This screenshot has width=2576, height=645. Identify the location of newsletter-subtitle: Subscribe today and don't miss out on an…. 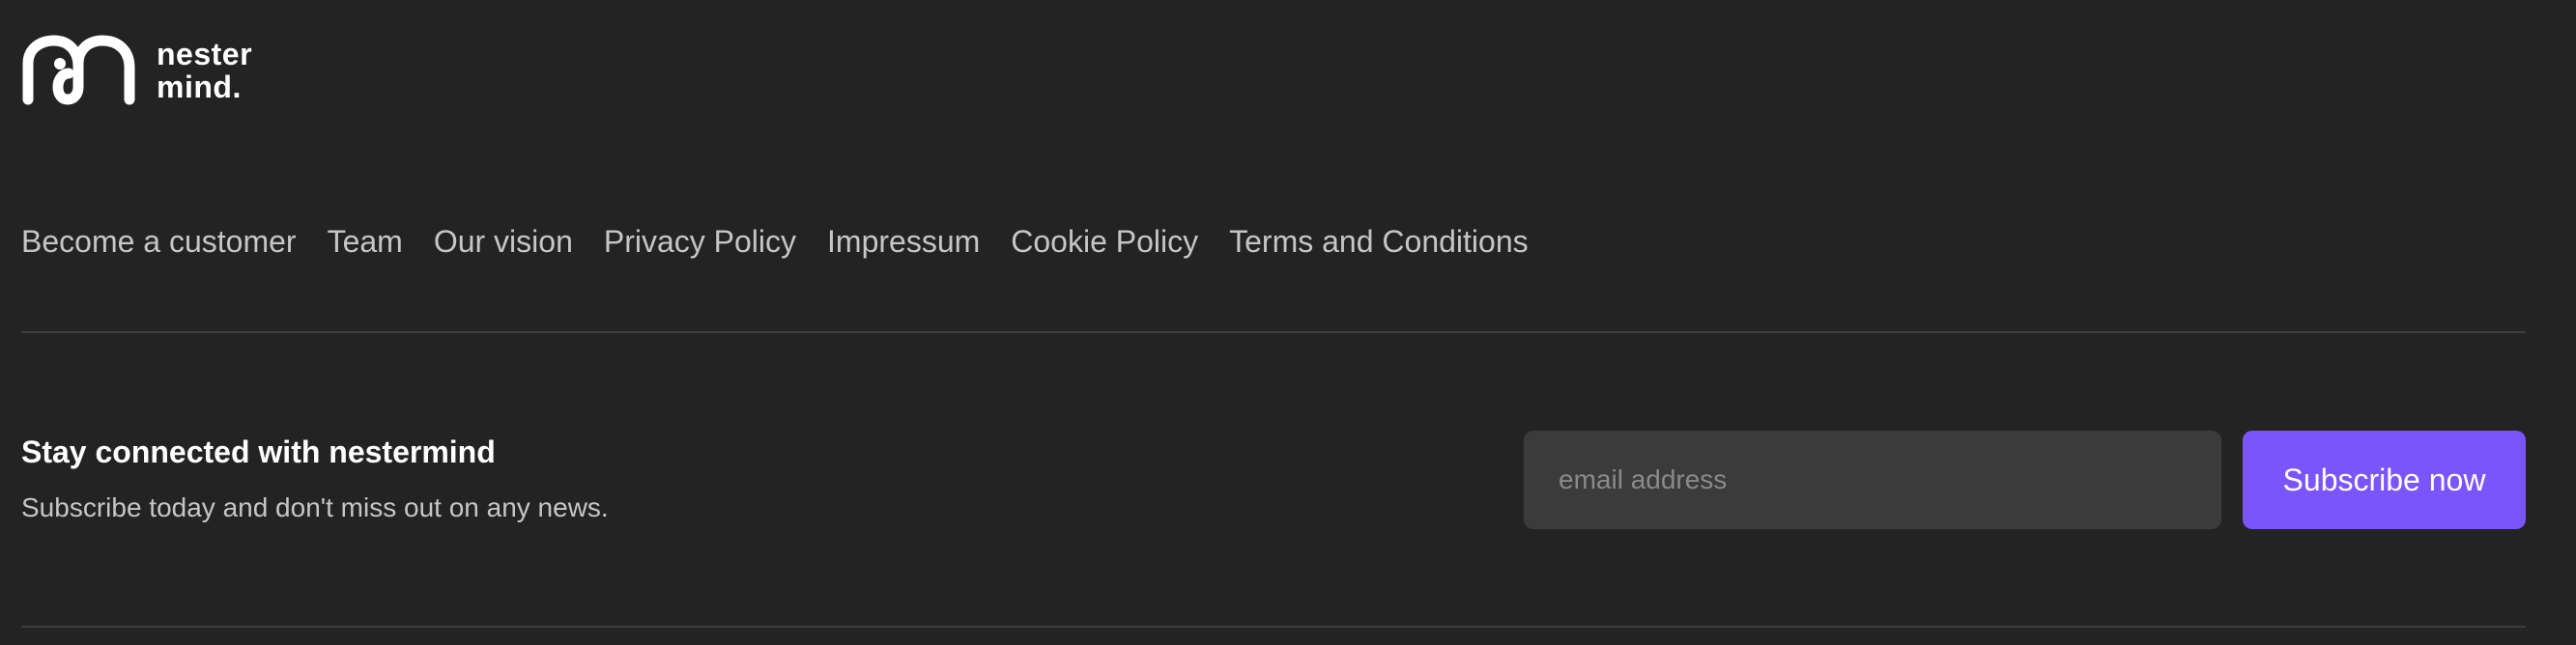
(315, 507).